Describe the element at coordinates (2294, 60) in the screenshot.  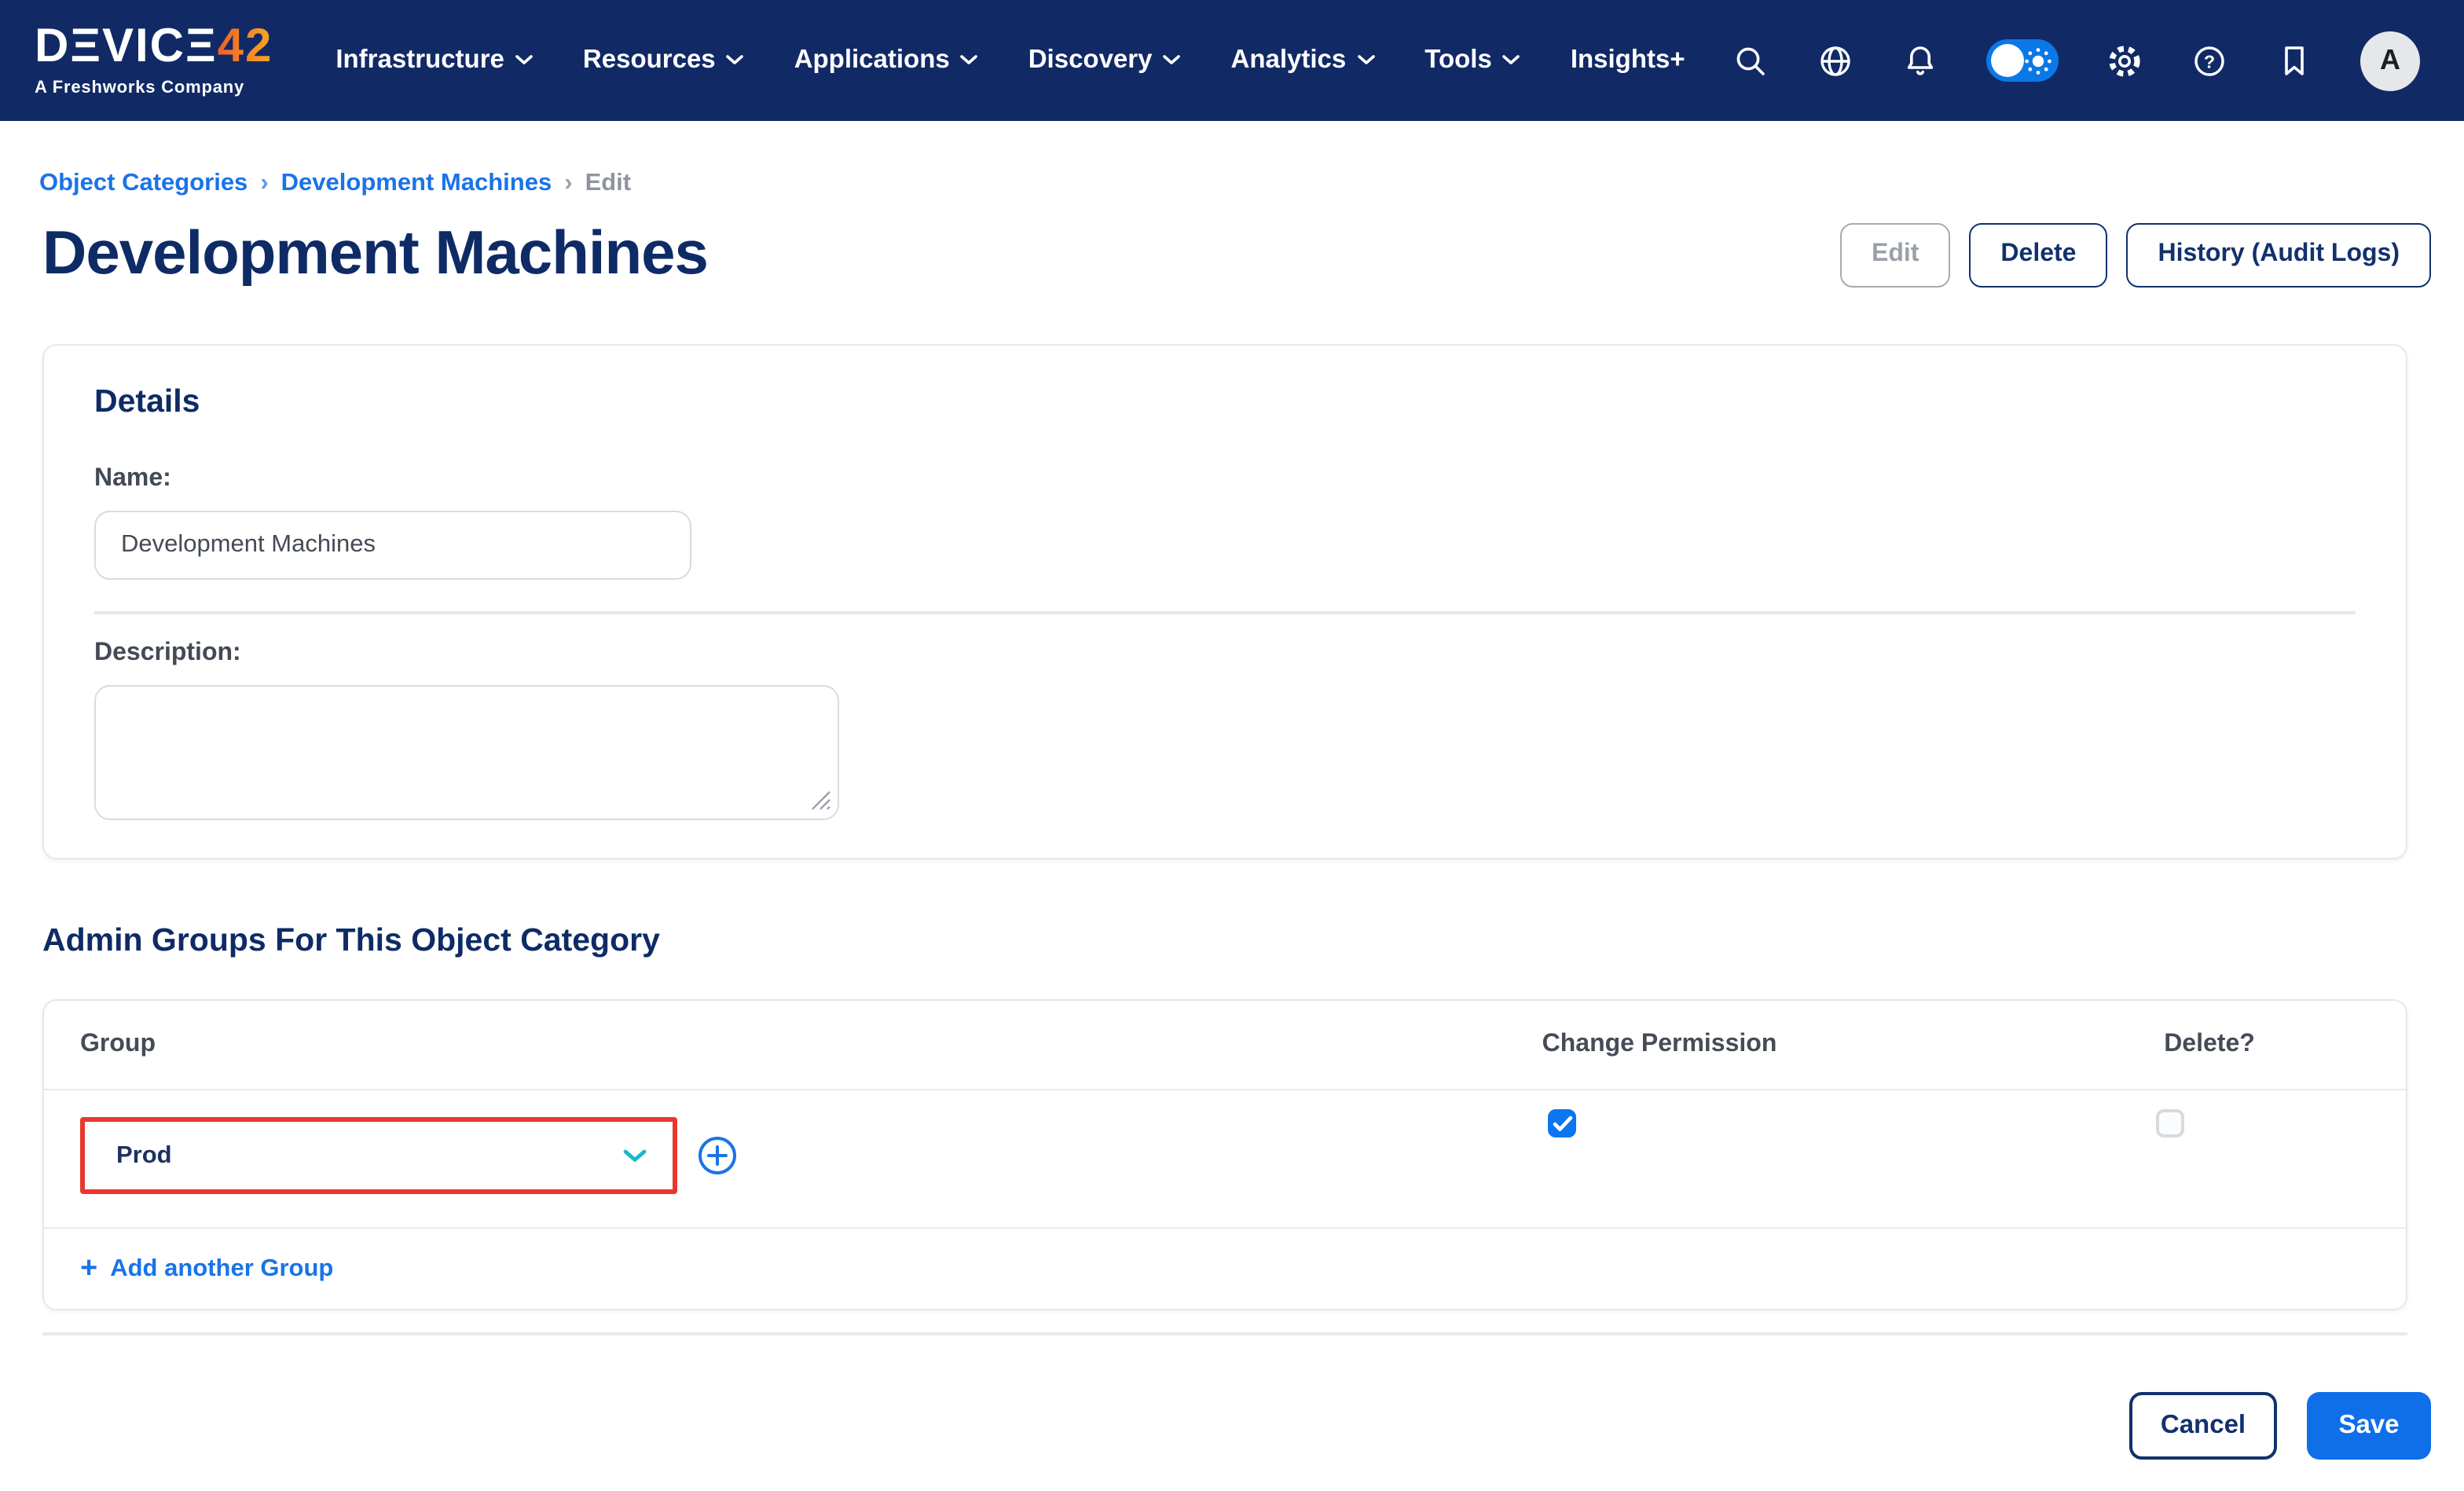
I see `bookmark-icon` at that location.